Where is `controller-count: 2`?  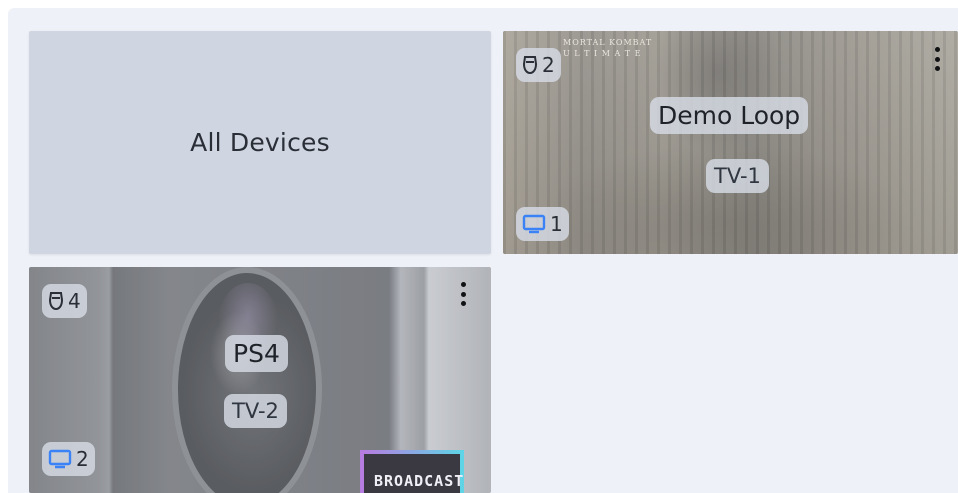 controller-count: 2 is located at coordinates (548, 65).